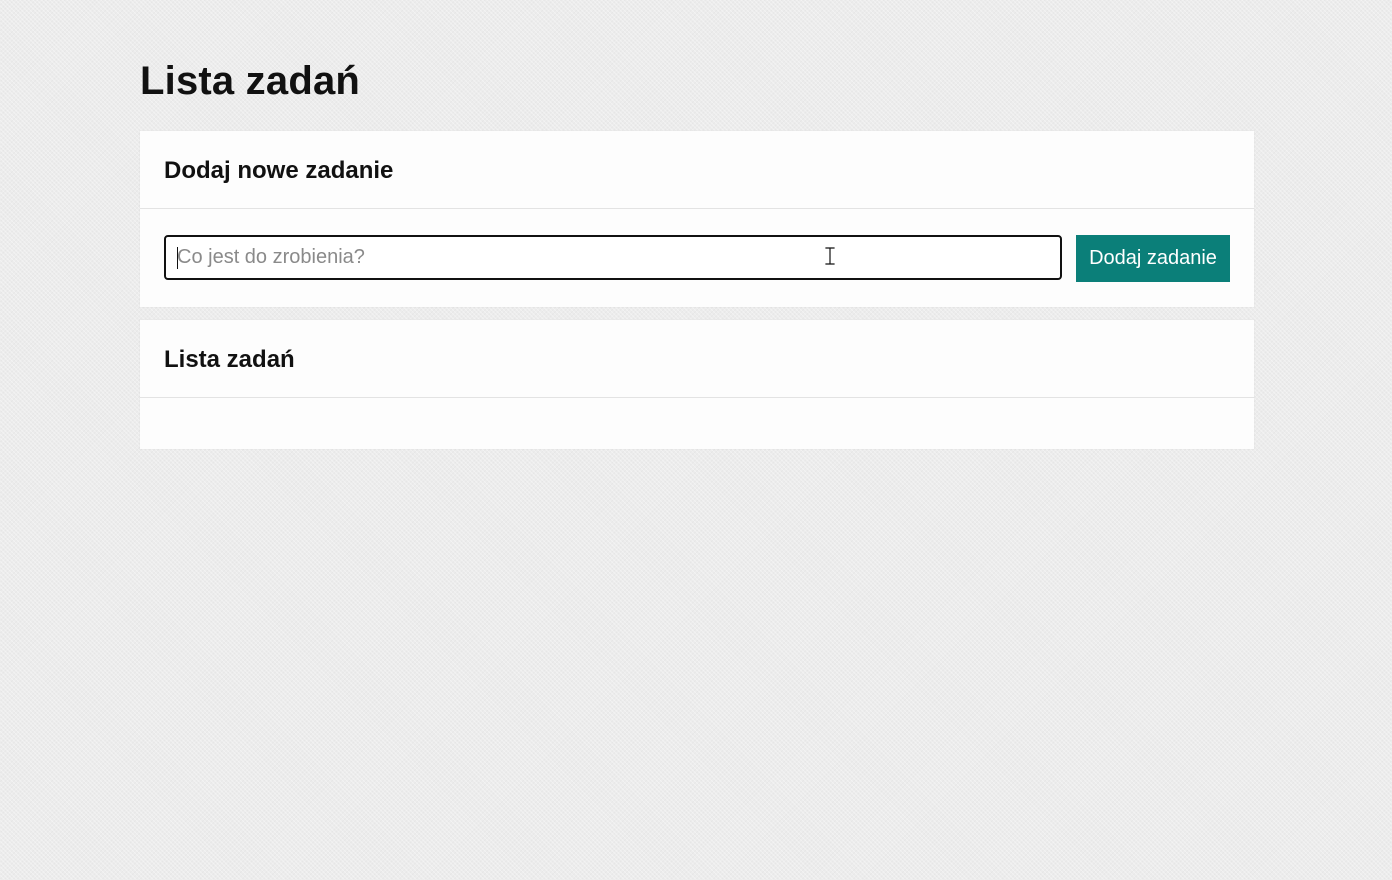 The height and width of the screenshot is (880, 1392). Describe the element at coordinates (697, 423) in the screenshot. I see `task-list-body` at that location.